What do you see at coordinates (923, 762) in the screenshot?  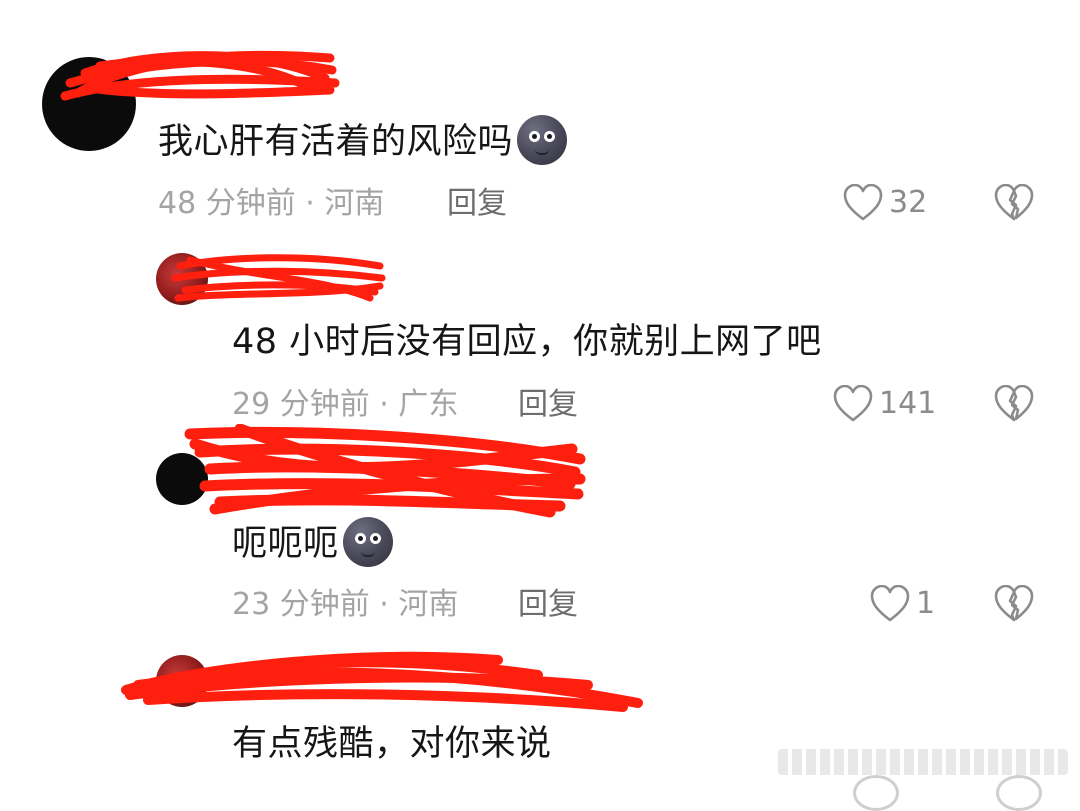 I see `watermark` at bounding box center [923, 762].